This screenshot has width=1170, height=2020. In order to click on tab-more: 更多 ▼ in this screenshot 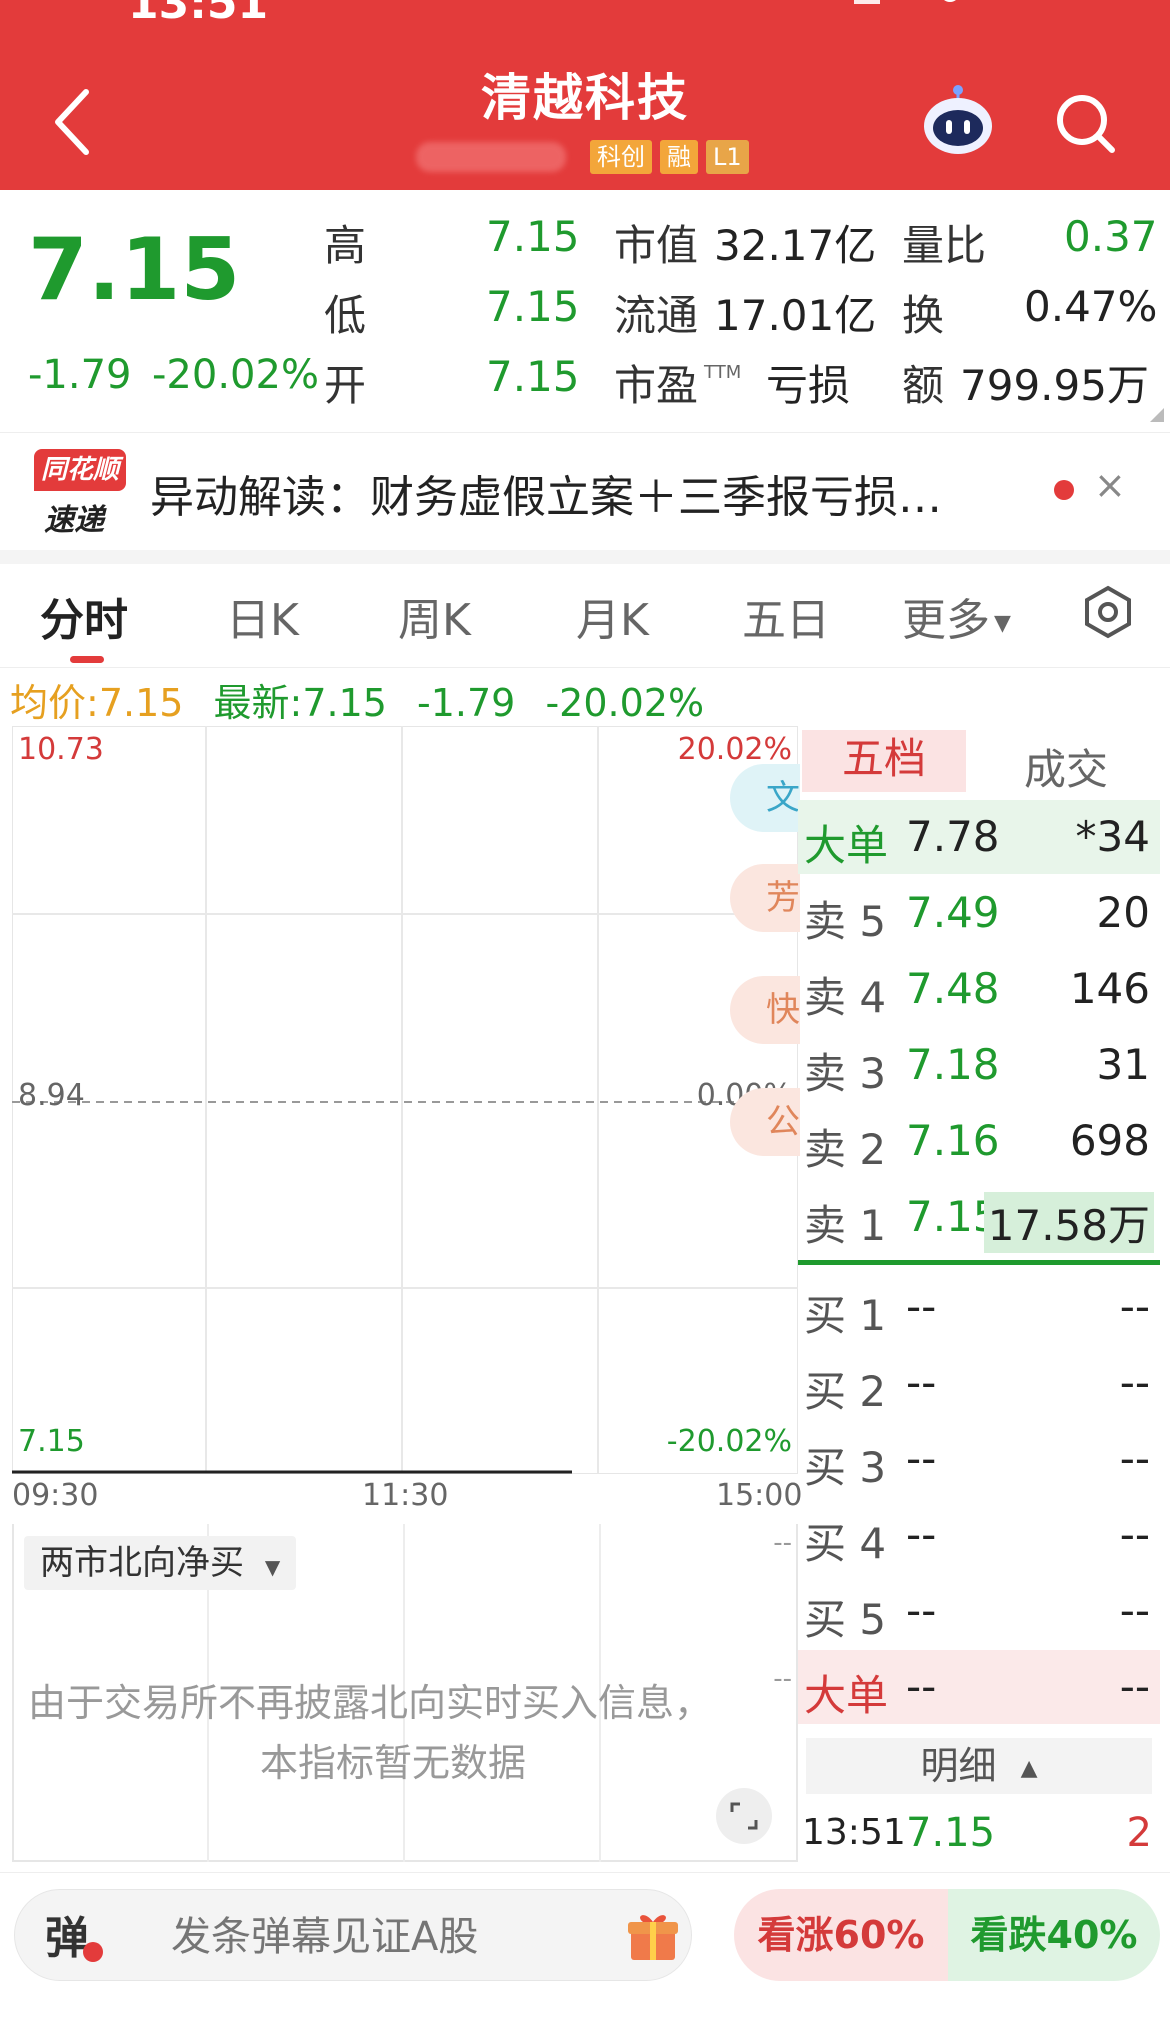, I will do `click(956, 616)`.